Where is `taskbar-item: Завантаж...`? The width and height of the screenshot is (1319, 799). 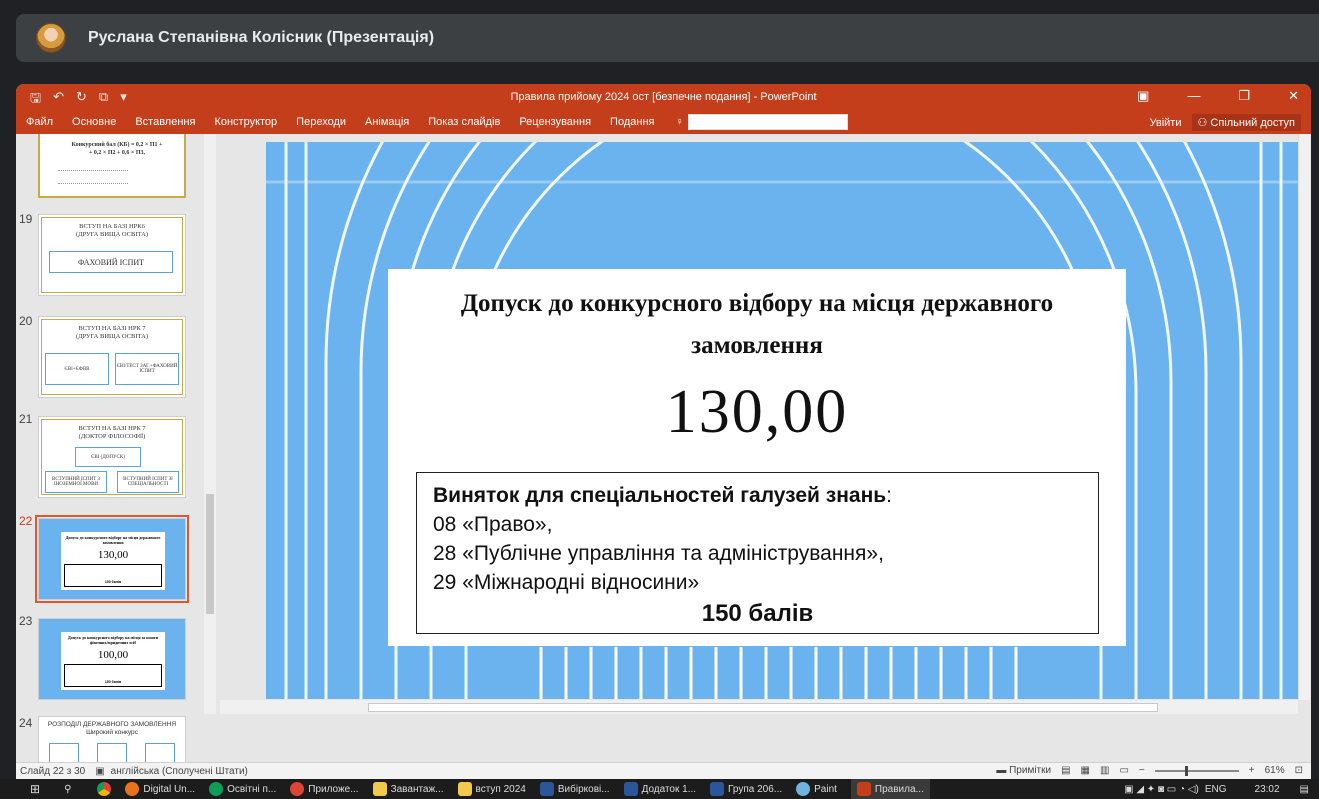 taskbar-item: Завантаж... is located at coordinates (408, 789).